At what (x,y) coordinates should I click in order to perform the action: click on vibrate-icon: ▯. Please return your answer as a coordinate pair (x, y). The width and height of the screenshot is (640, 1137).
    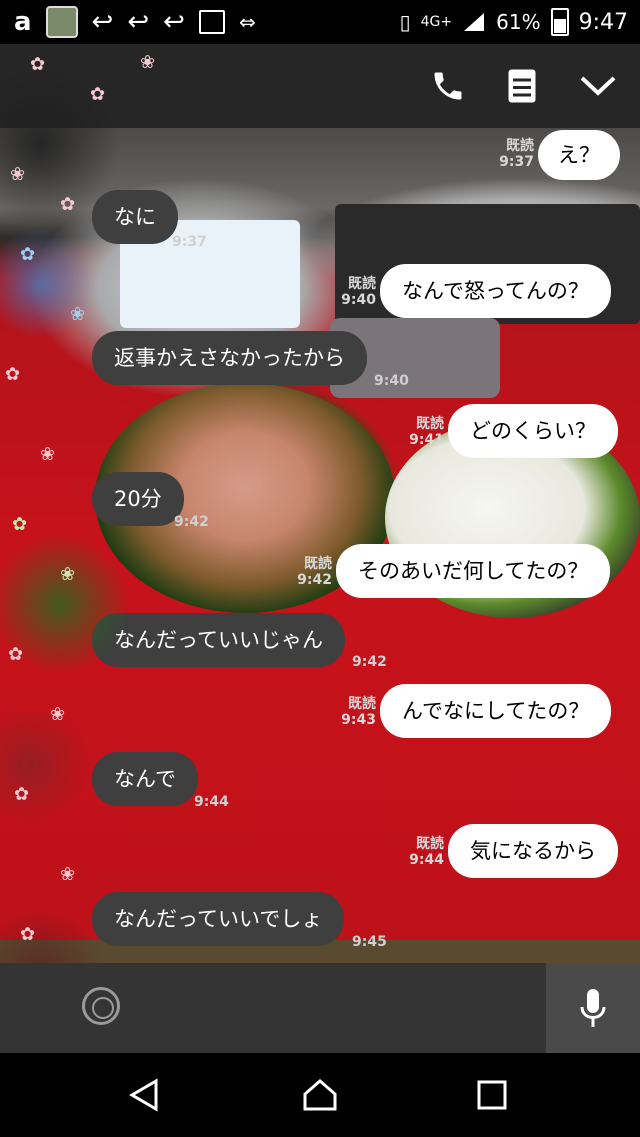
    Looking at the image, I should click on (405, 22).